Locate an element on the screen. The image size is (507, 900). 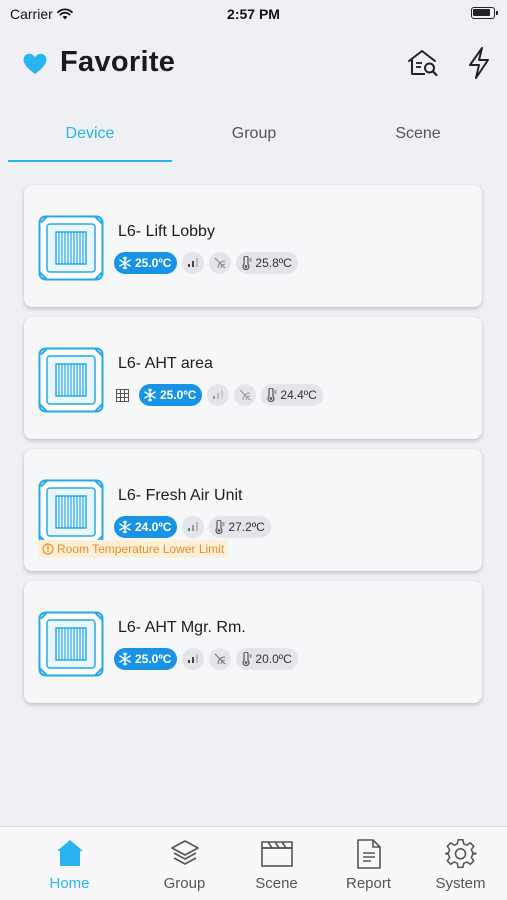
device-status-chips: 25.0ºC 24.4ºC is located at coordinates (218, 395).